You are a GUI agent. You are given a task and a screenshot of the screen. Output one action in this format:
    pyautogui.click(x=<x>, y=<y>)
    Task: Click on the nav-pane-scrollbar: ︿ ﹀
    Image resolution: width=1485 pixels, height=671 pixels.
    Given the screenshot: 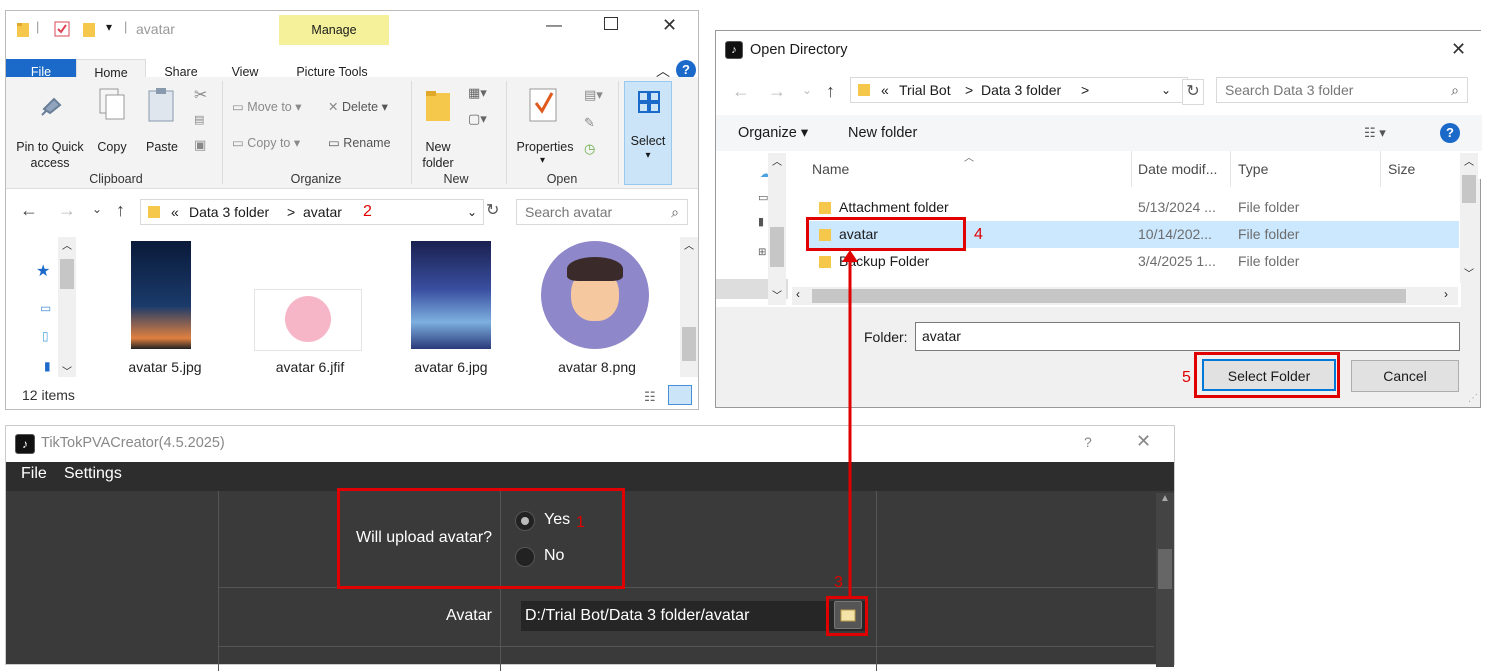 What is the action you would take?
    pyautogui.click(x=67, y=307)
    